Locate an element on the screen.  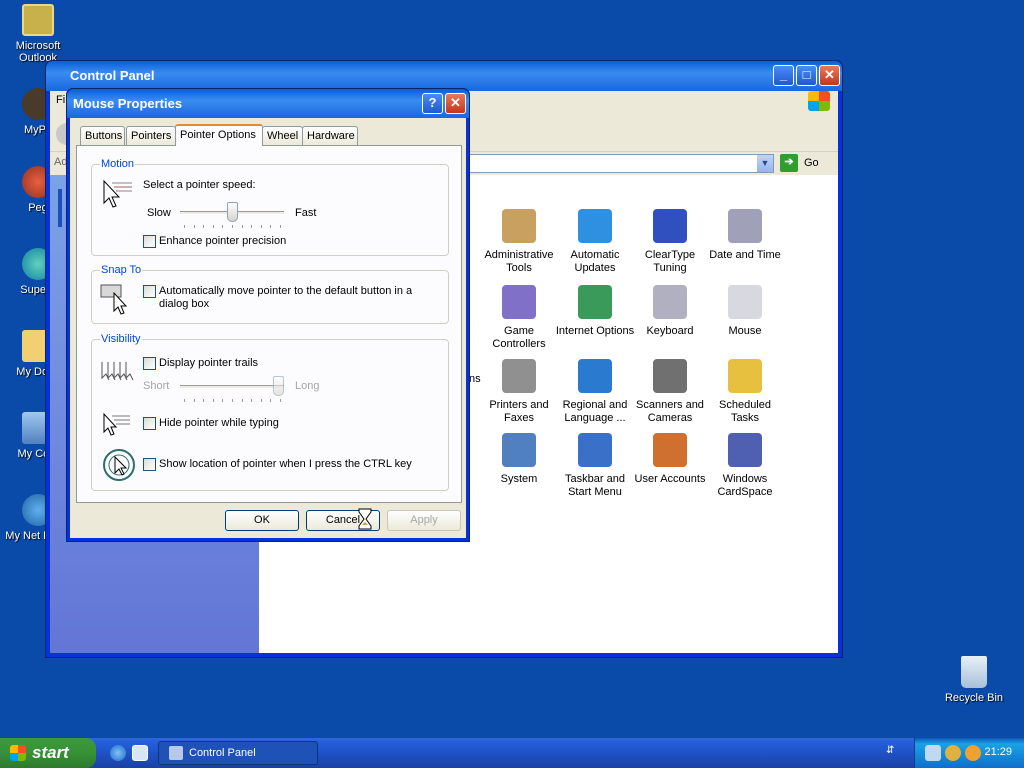
go-label: Go is located at coordinates (811, 163).